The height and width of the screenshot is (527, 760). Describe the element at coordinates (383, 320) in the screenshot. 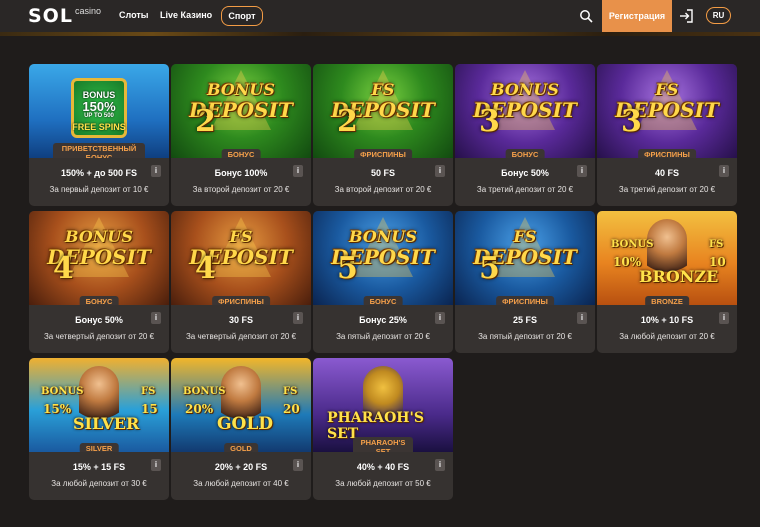

I see `bonus-title: Бонус 25%` at that location.